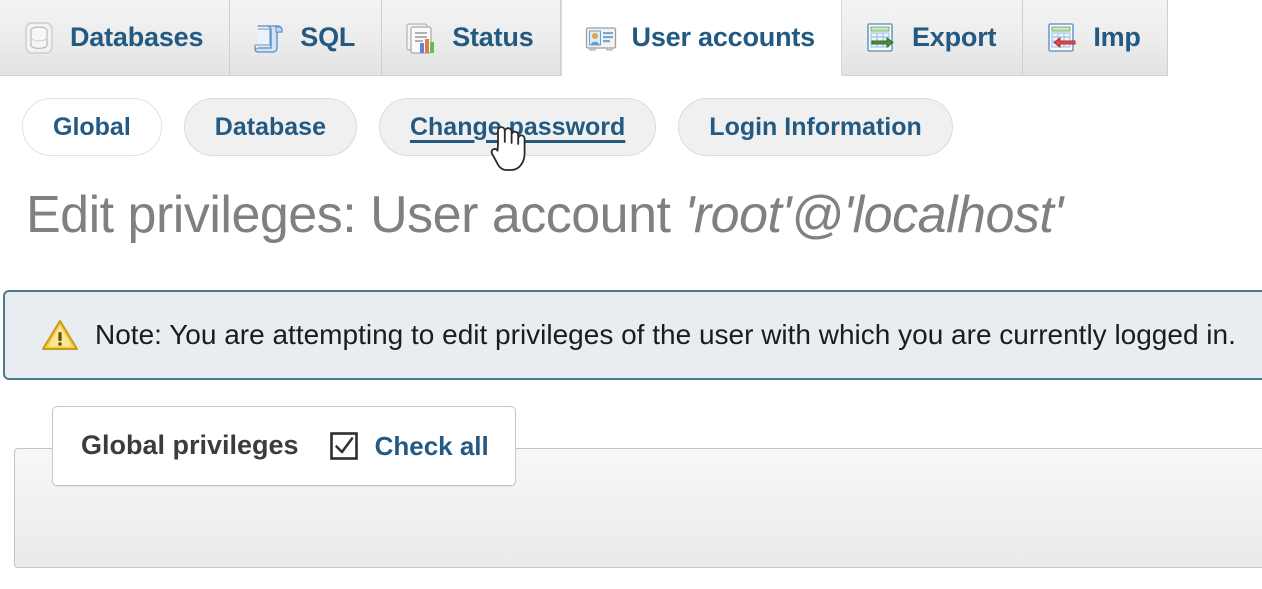 The image size is (1262, 589). Describe the element at coordinates (723, 37) in the screenshot. I see `nav-tab-label: User accounts` at that location.